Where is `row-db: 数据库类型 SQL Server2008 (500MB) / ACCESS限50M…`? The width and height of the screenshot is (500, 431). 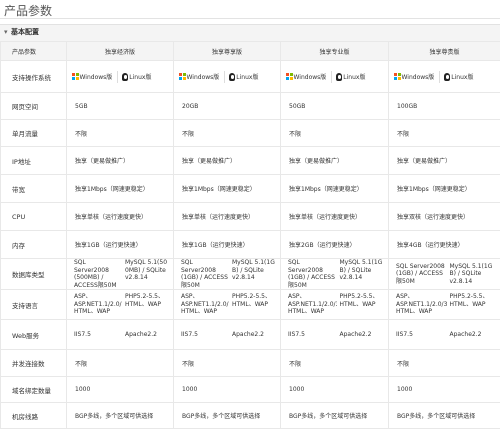 row-db: 数据库类型 SQL Server2008 (500MB) / ACCESS限50M… is located at coordinates (250, 274).